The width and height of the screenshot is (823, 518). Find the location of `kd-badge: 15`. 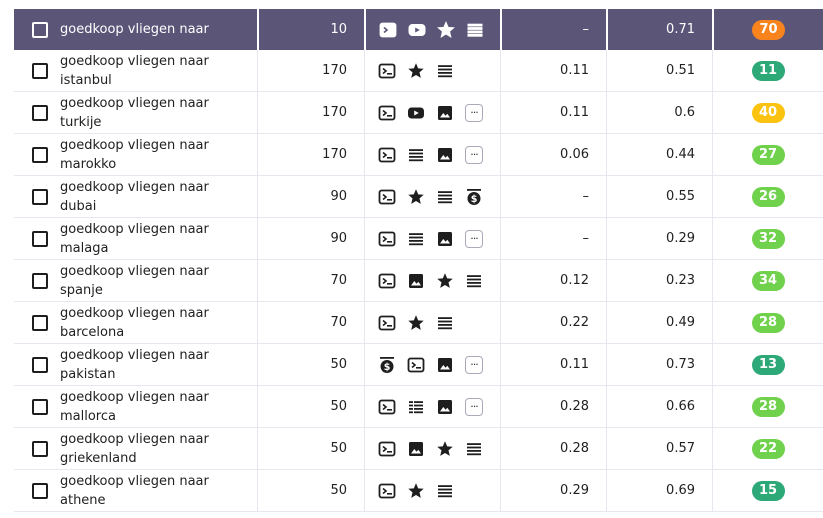

kd-badge: 15 is located at coordinates (768, 490).